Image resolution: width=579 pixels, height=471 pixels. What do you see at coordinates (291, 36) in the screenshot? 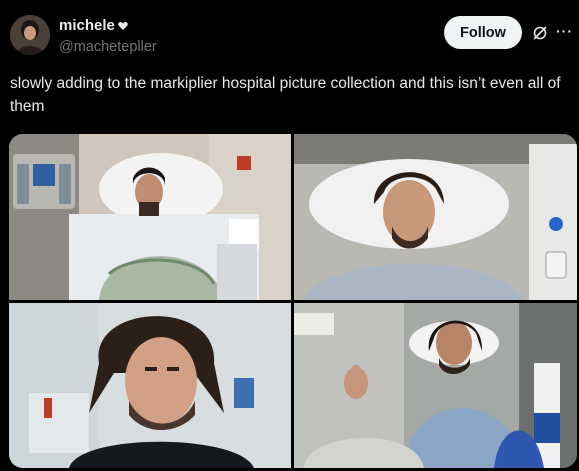
I see `tweet-header: michele @machetepller Follow ···` at bounding box center [291, 36].